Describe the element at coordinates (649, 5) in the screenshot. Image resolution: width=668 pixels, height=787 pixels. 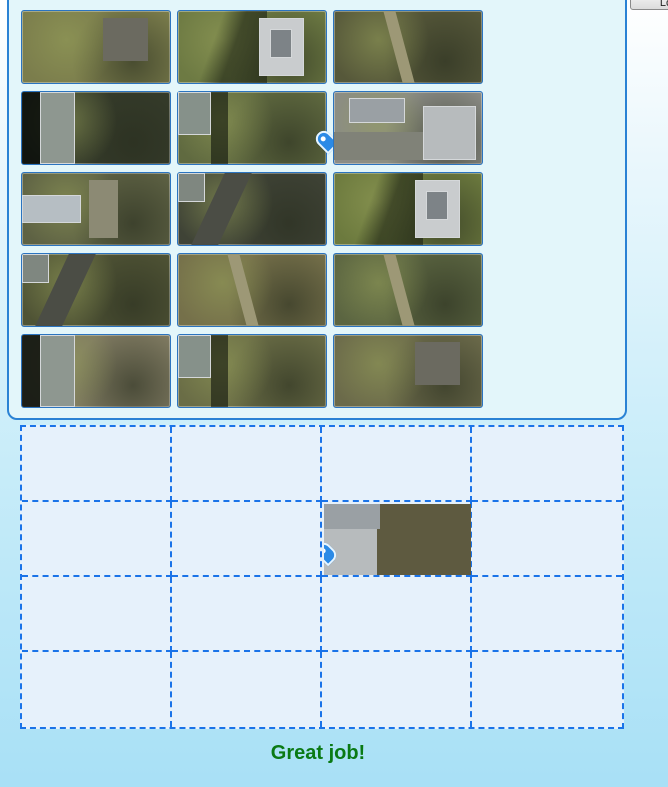
I see `corner-button: Lo` at that location.